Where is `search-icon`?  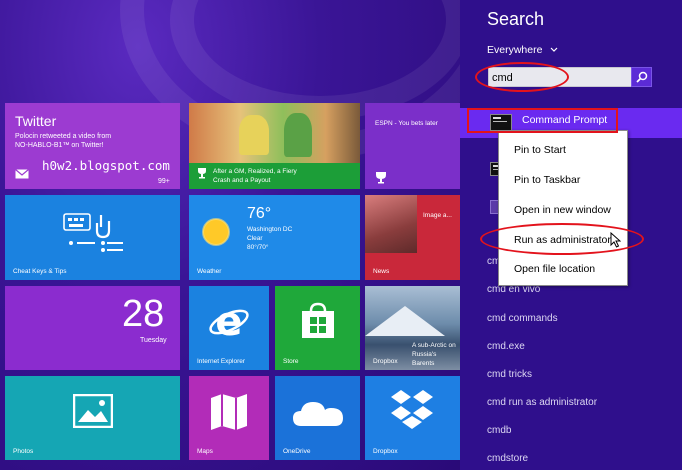
search-icon is located at coordinates (642, 77).